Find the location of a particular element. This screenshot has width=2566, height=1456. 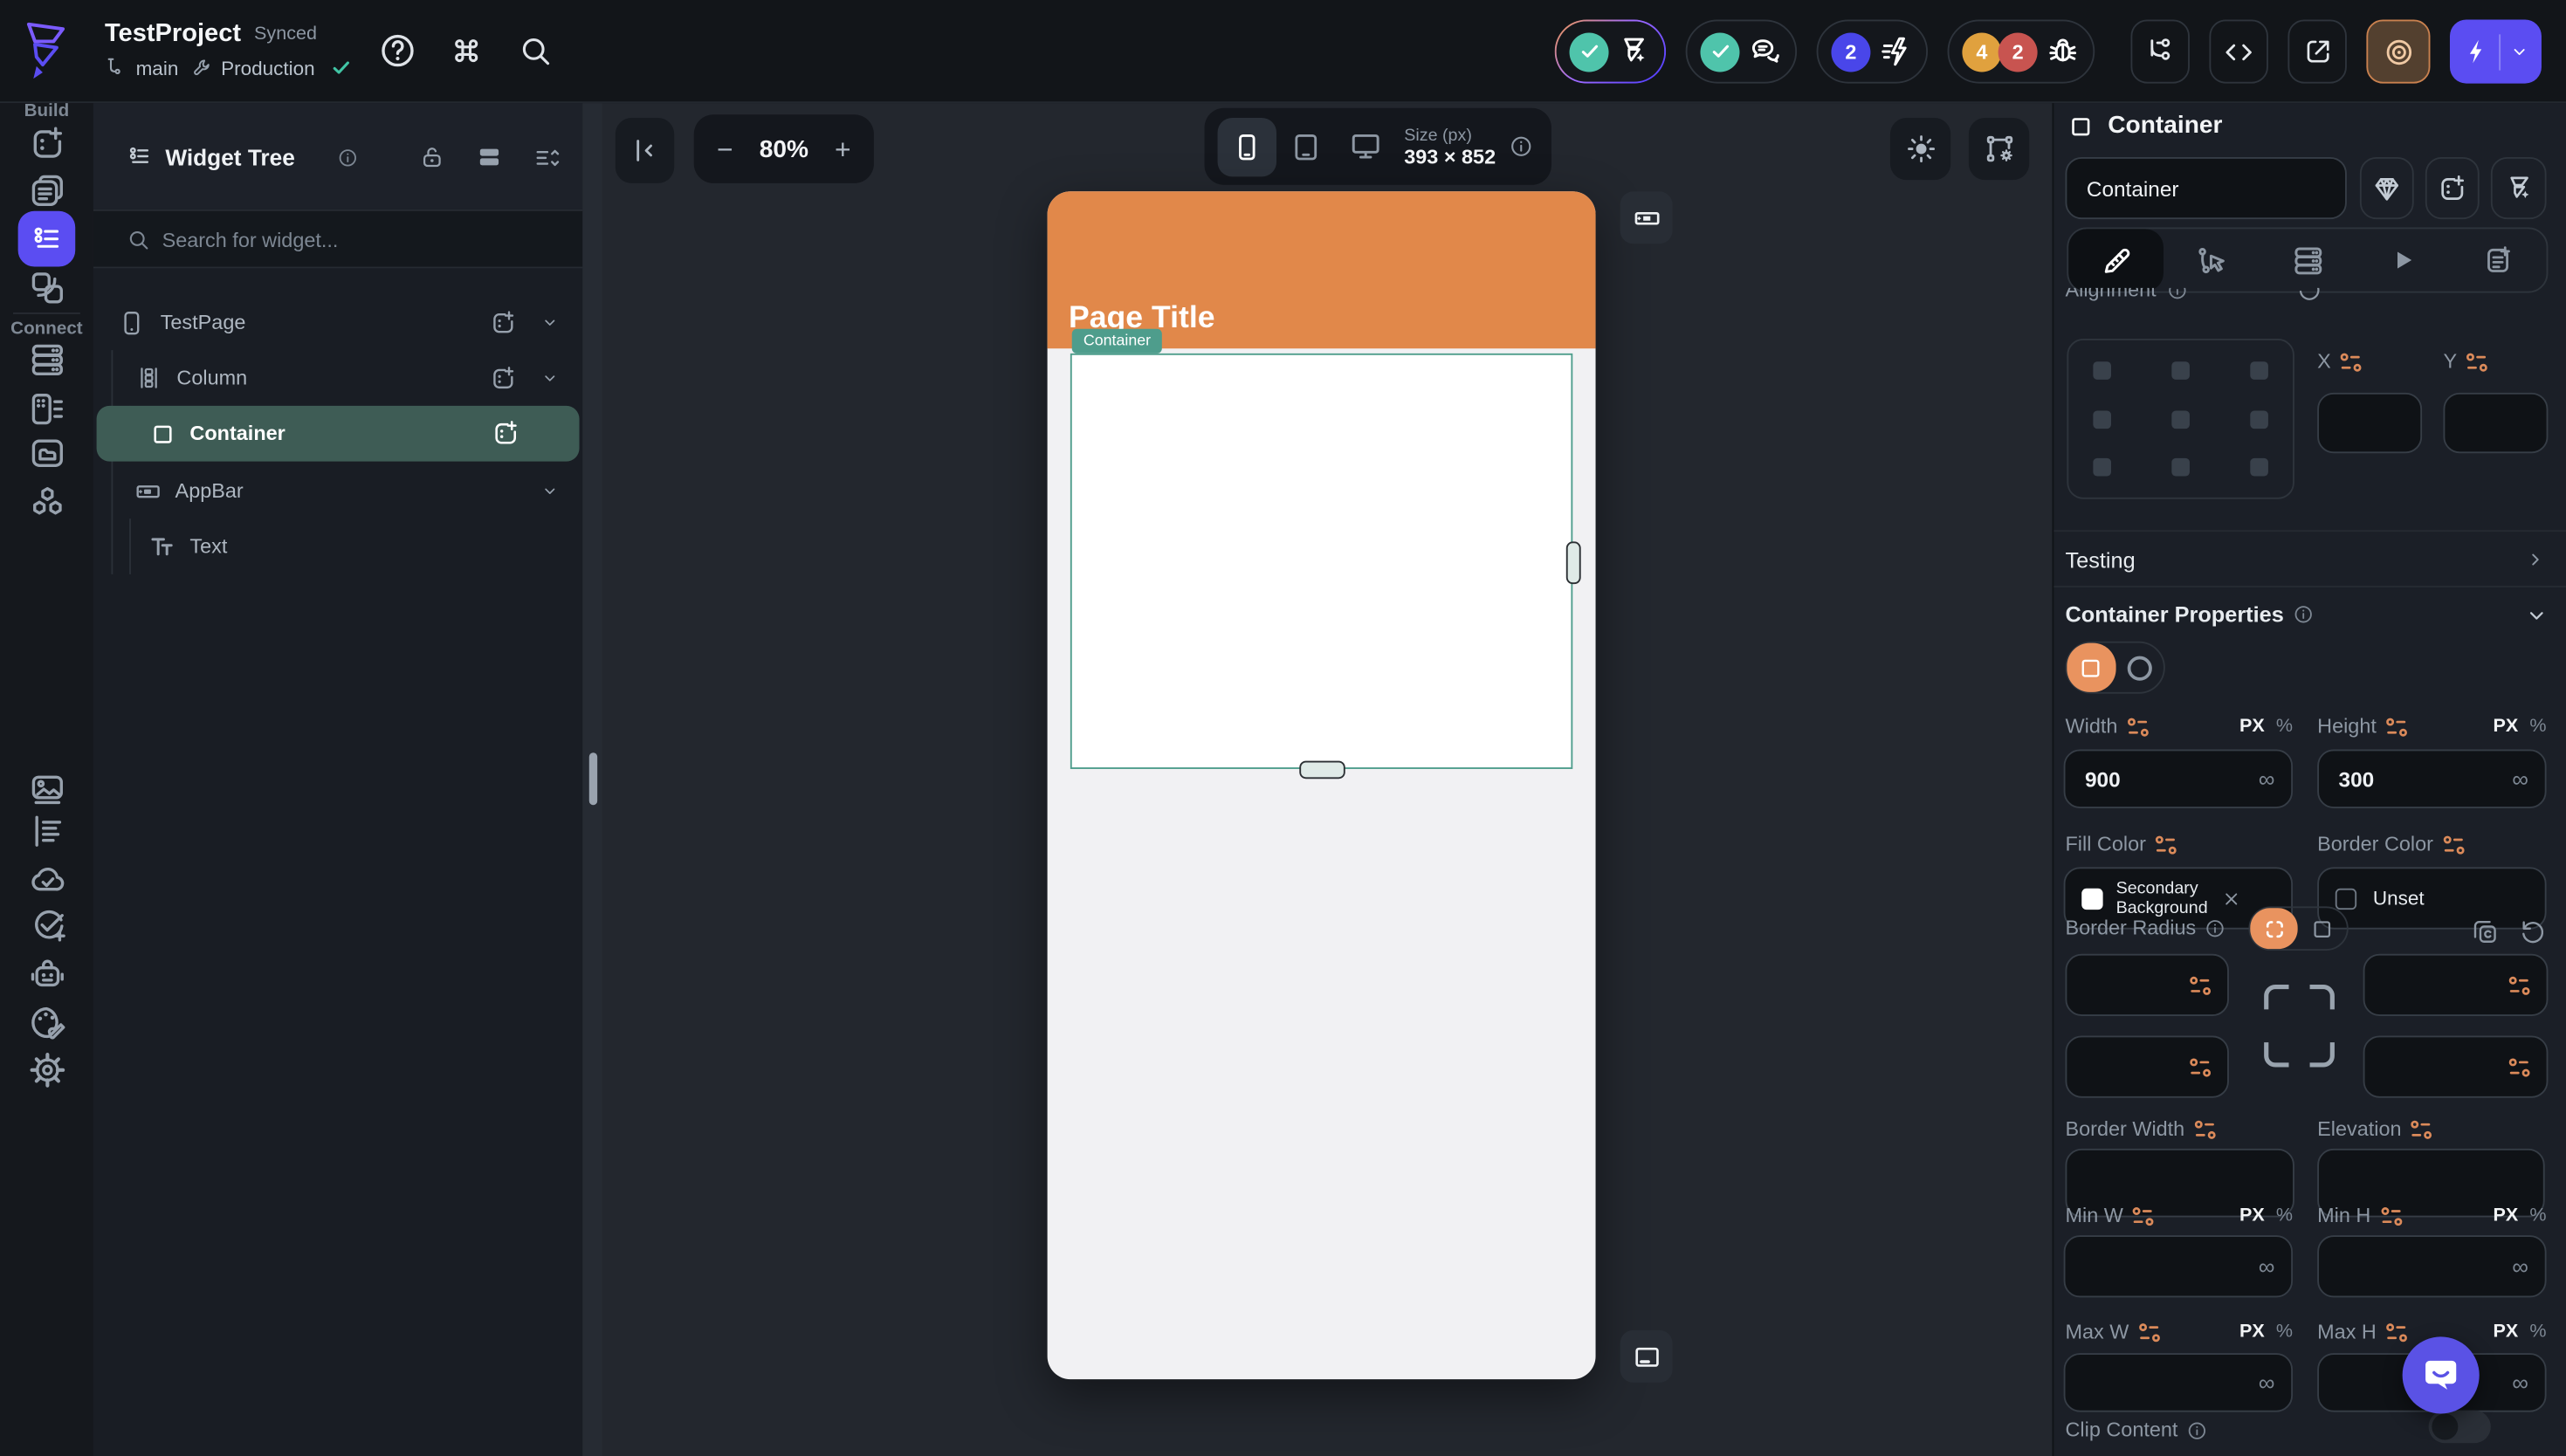

command-palette-button is located at coordinates (467, 50).